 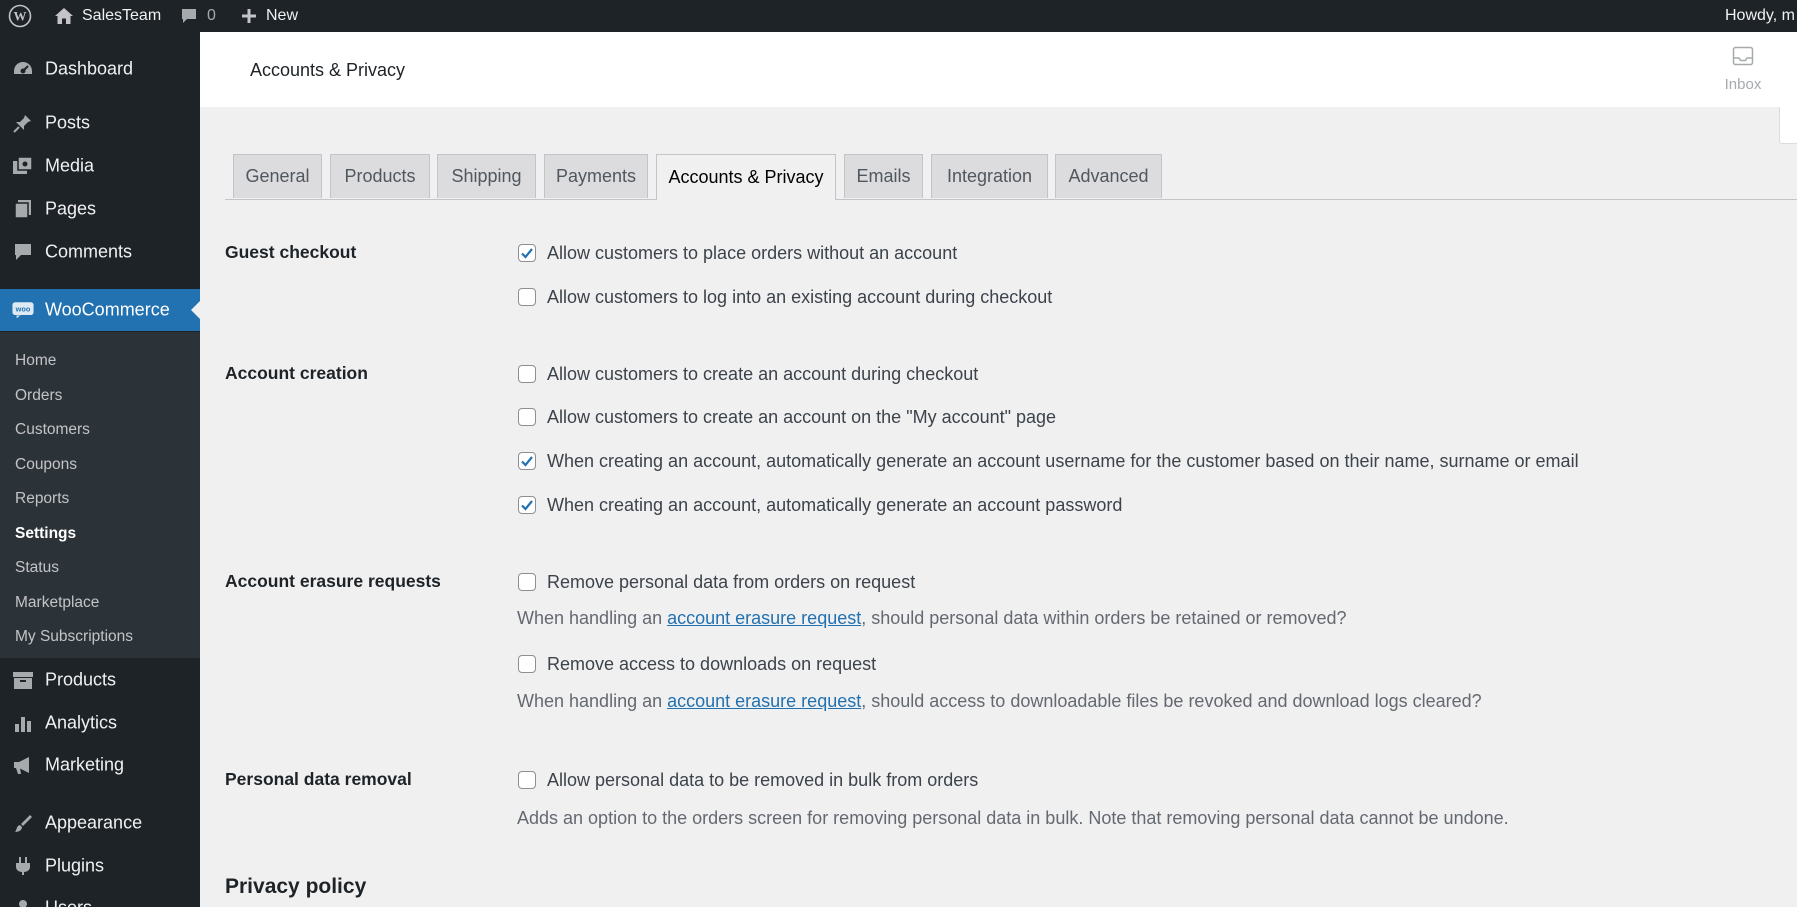 I want to click on archive-icon, so click(x=23, y=680).